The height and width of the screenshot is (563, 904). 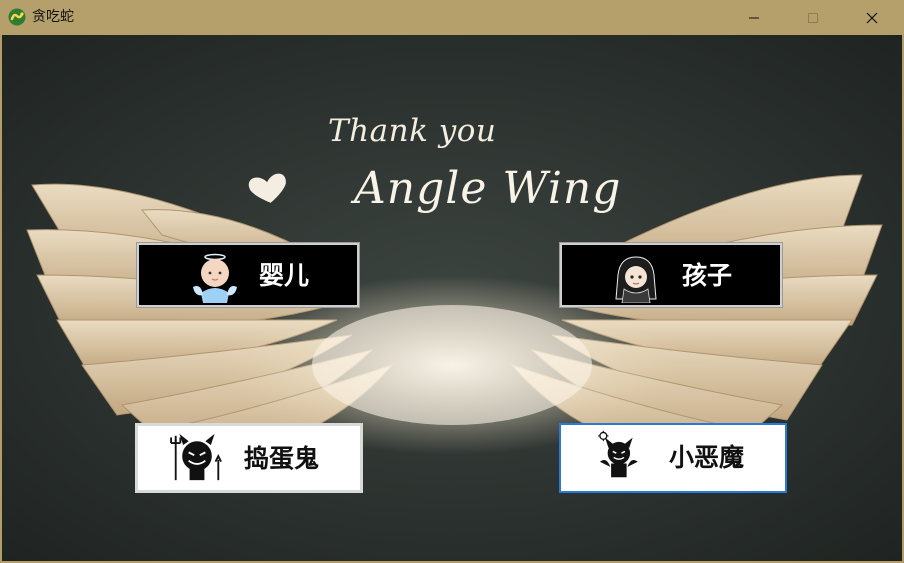 I want to click on close-icon, so click(x=872, y=17).